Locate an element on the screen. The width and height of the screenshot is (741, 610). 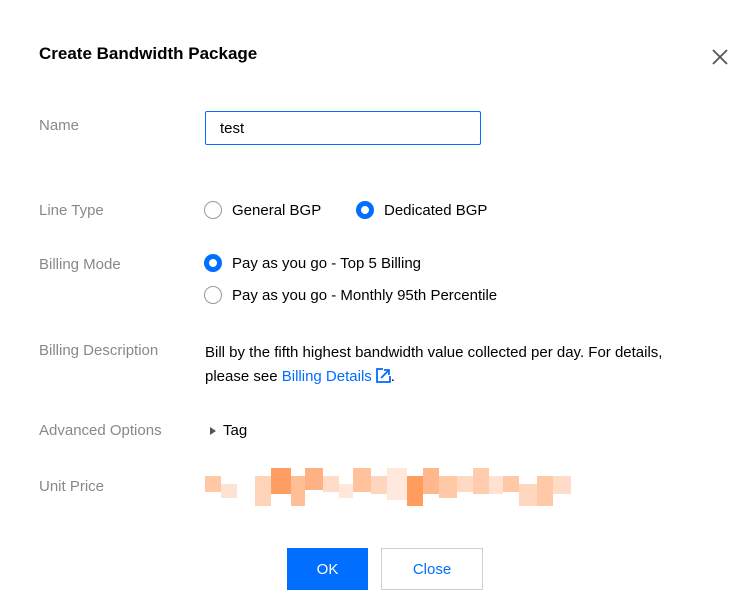
unit-price-label: Unit Price is located at coordinates (72, 486).